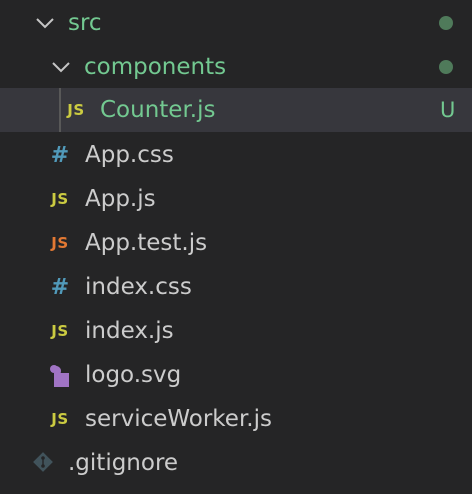 The image size is (472, 494). I want to click on file-label: index.css, so click(138, 287).